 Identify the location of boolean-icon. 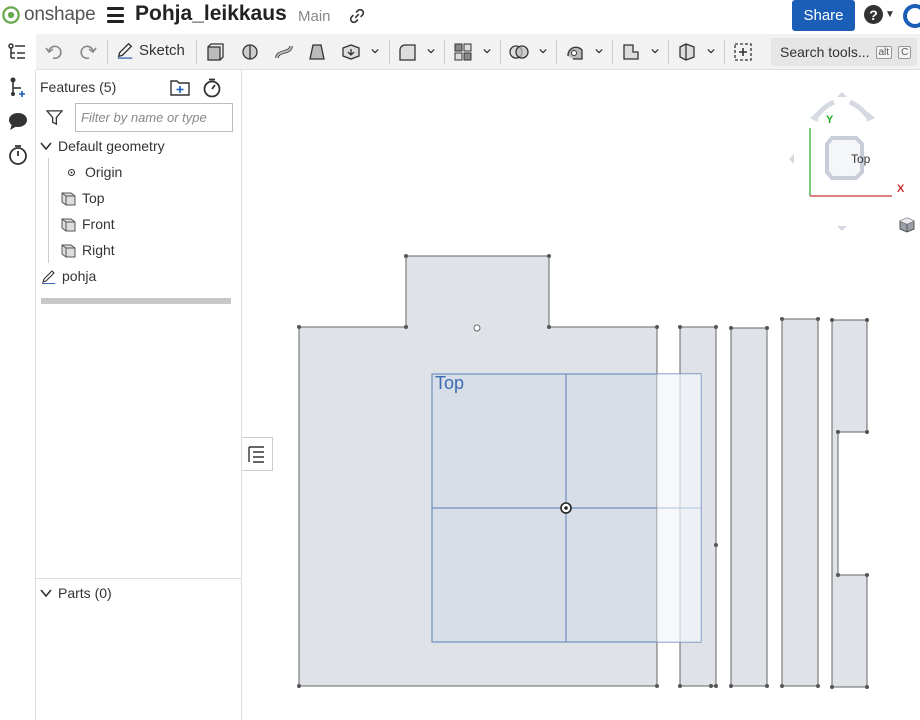
(519, 52).